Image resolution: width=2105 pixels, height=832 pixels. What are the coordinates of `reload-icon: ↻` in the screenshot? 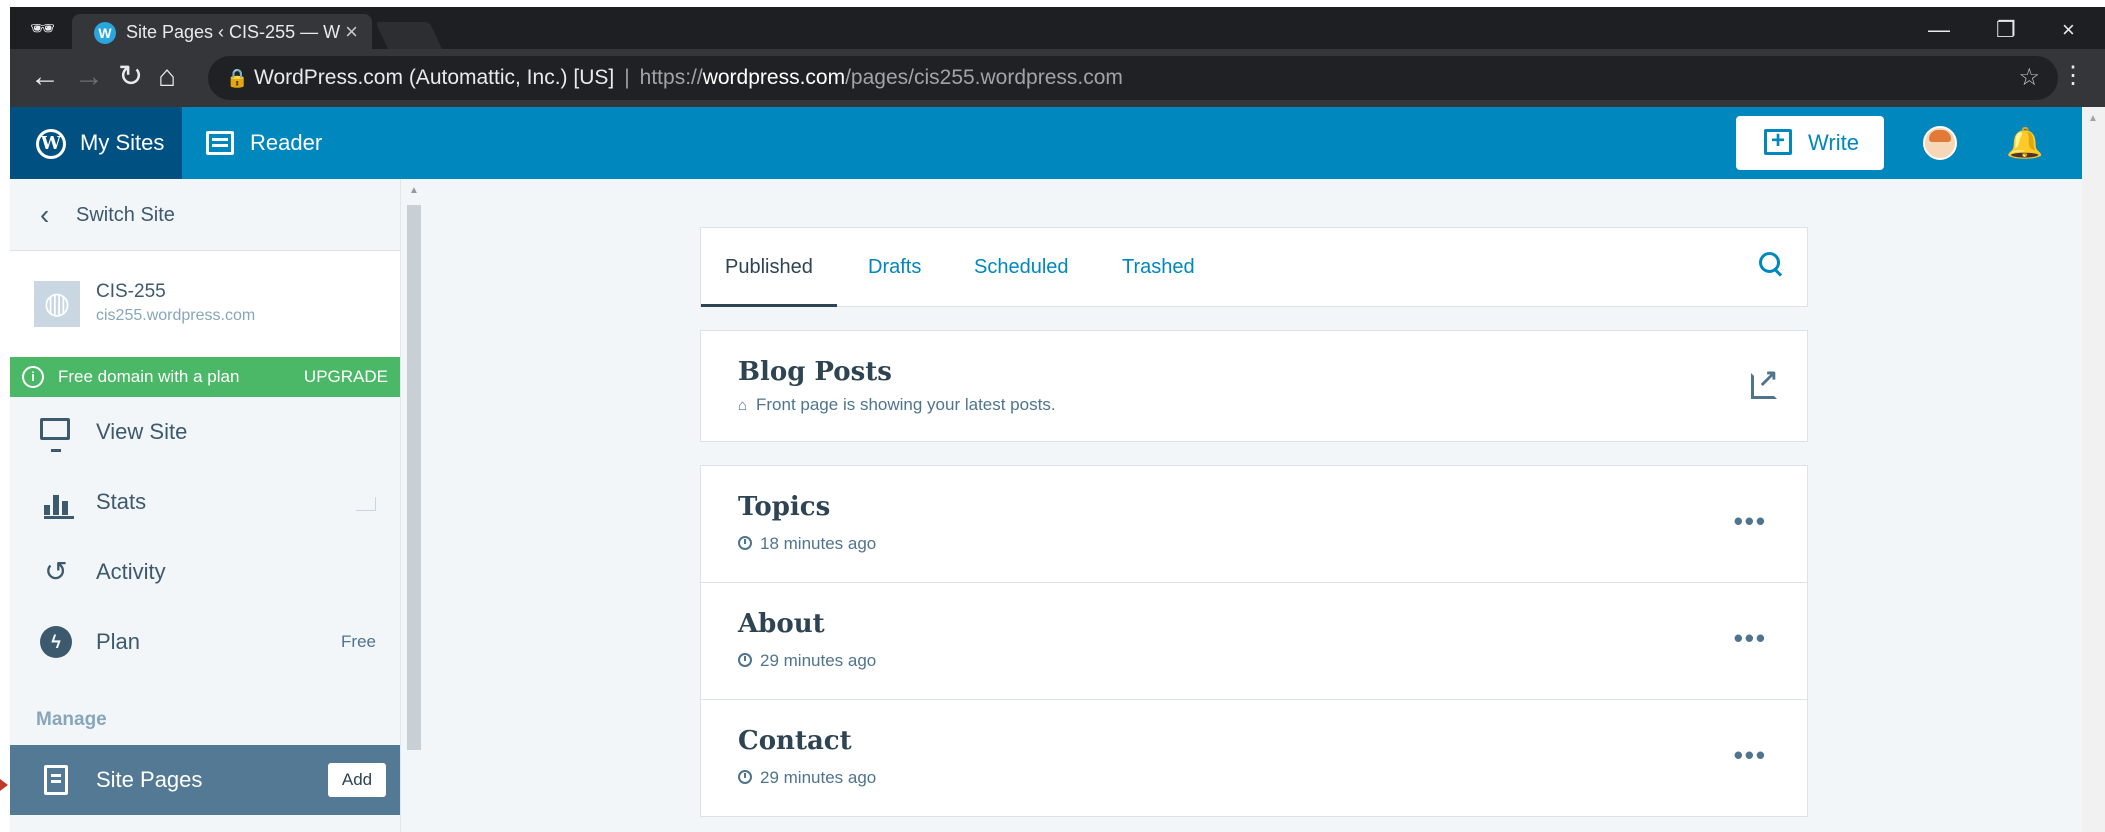 It's located at (130, 77).